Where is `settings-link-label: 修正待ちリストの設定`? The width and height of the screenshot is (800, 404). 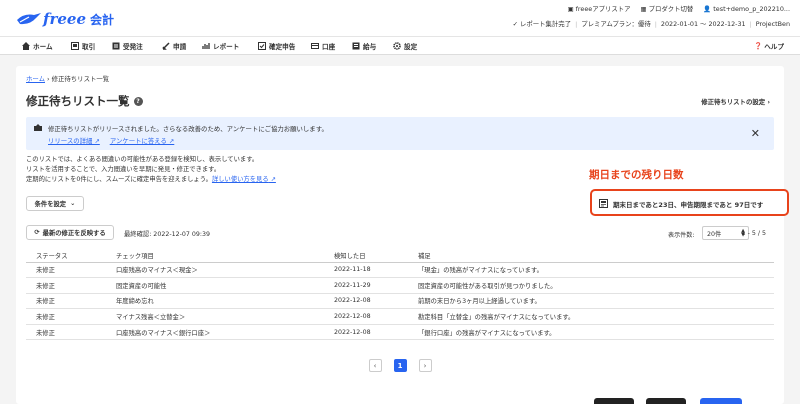
settings-link-label: 修正待ちリストの設定 is located at coordinates (733, 102).